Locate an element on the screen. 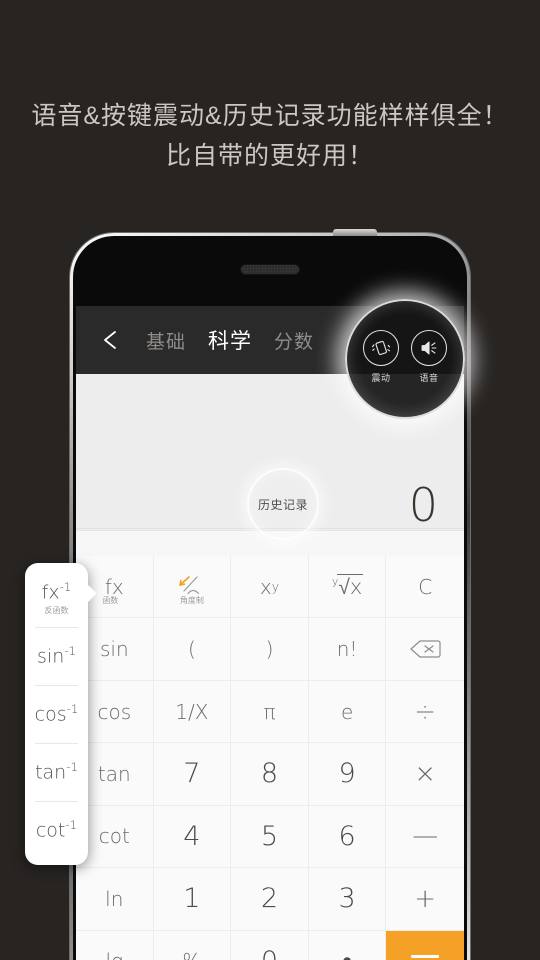 The height and width of the screenshot is (960, 540). key-4: 4 is located at coordinates (192, 837).